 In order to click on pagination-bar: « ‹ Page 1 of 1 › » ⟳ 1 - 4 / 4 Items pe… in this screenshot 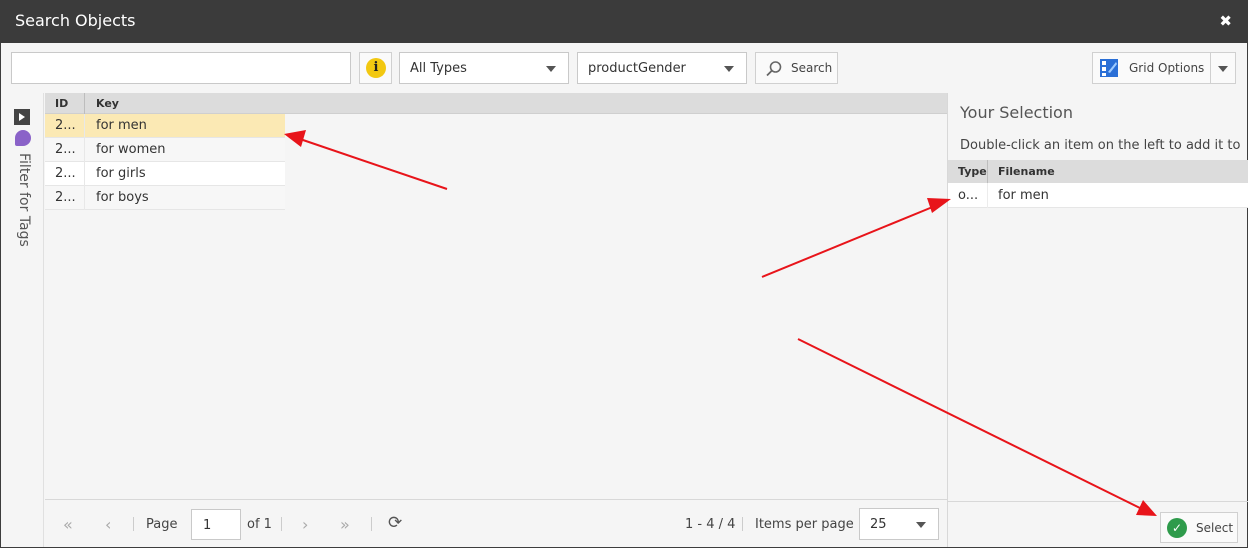, I will do `click(496, 523)`.